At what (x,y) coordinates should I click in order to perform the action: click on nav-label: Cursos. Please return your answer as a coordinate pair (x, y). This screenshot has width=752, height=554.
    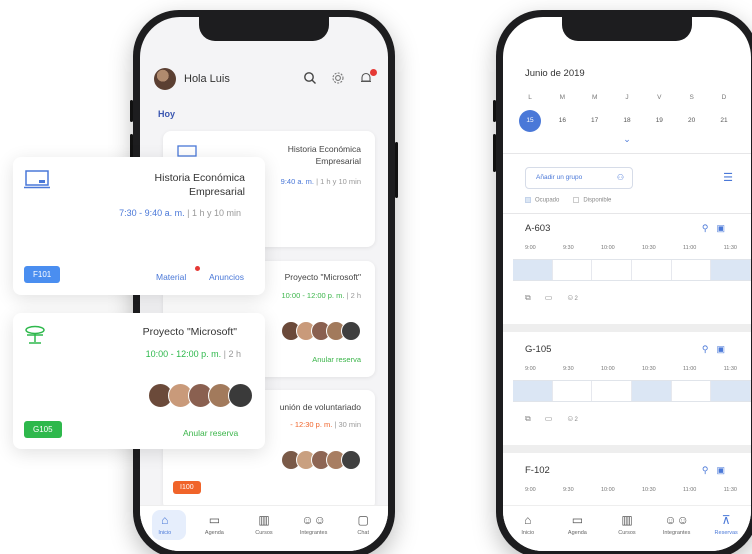
    Looking at the image, I should click on (627, 533).